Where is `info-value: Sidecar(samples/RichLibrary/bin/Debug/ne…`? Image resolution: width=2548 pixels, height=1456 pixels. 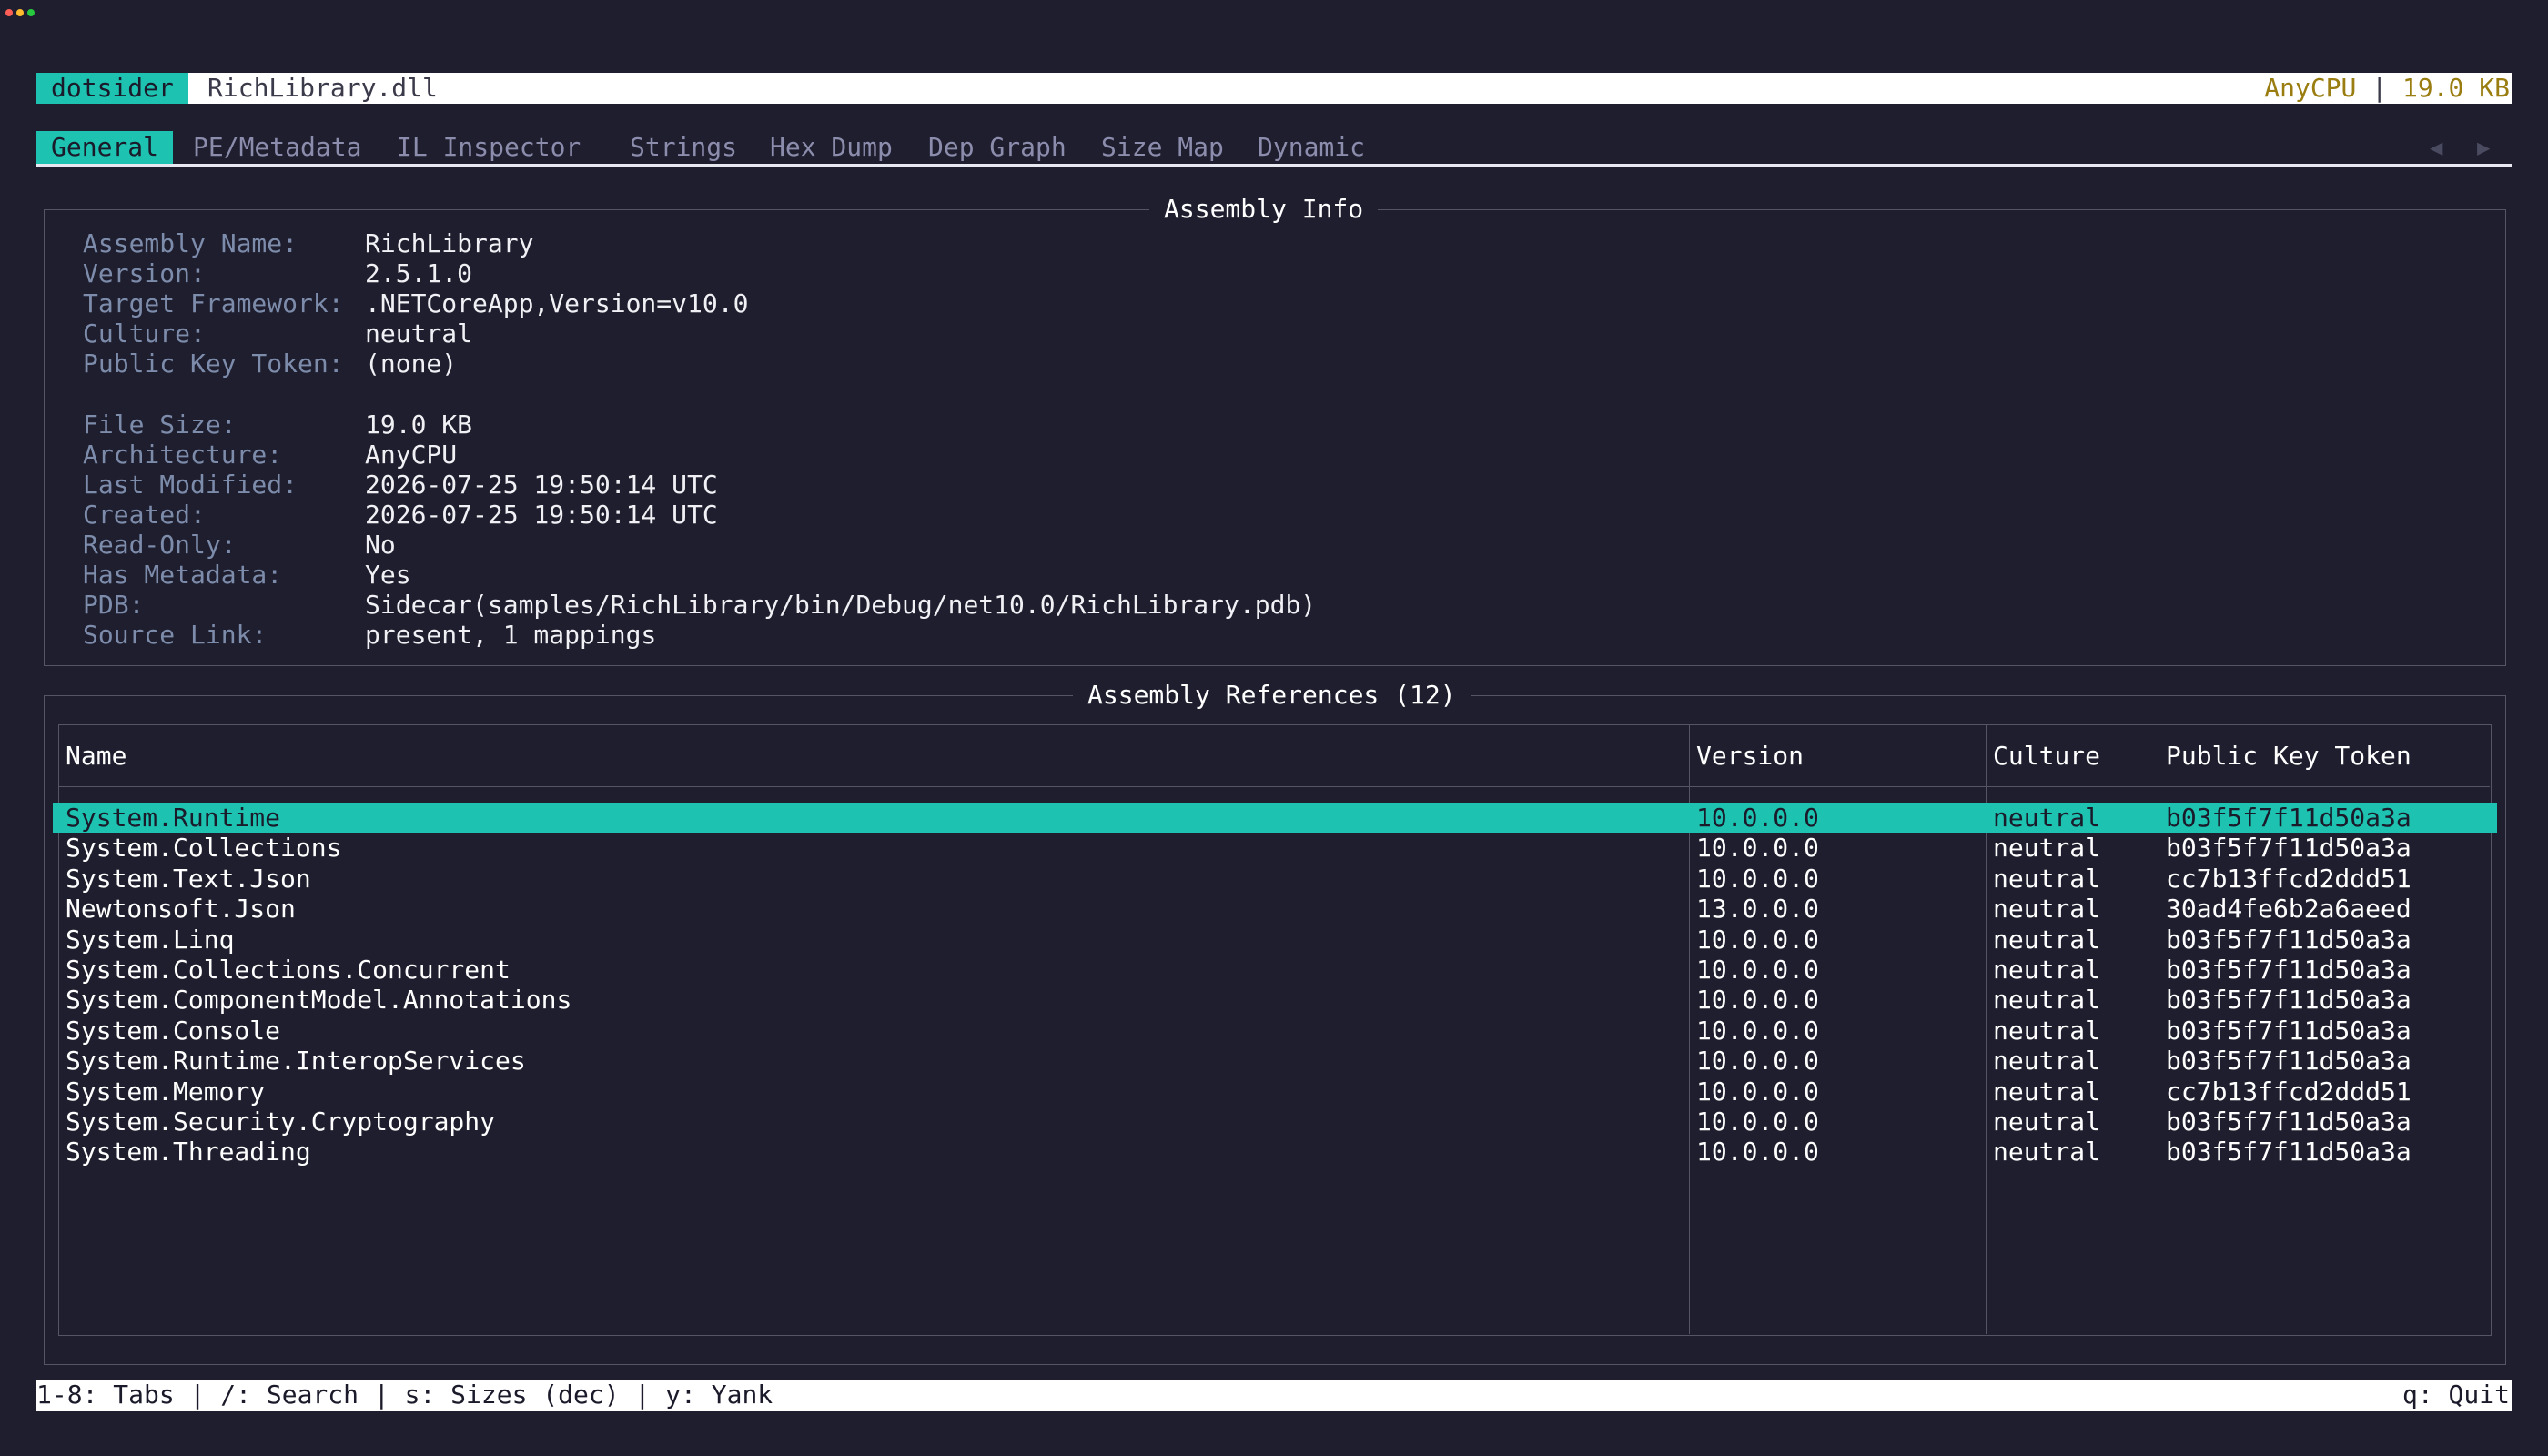 info-value: Sidecar(samples/RichLibrary/bin/Debug/ne… is located at coordinates (841, 605).